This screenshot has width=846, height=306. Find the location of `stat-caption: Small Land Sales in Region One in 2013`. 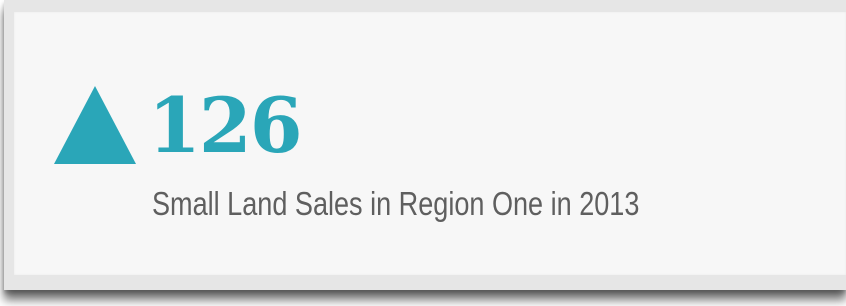

stat-caption: Small Land Sales in Region One in 2013 is located at coordinates (396, 203).